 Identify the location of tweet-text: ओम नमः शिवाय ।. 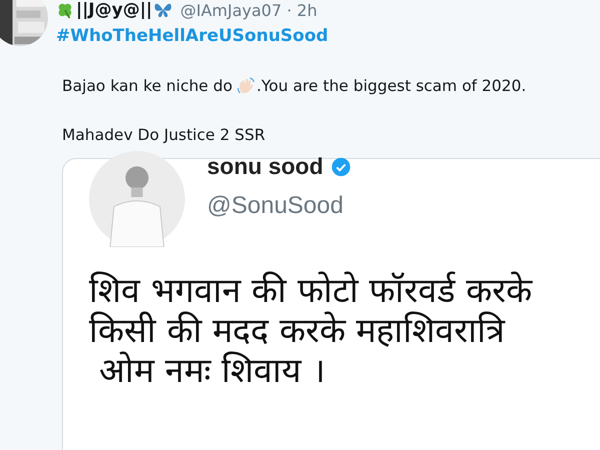
(212, 371).